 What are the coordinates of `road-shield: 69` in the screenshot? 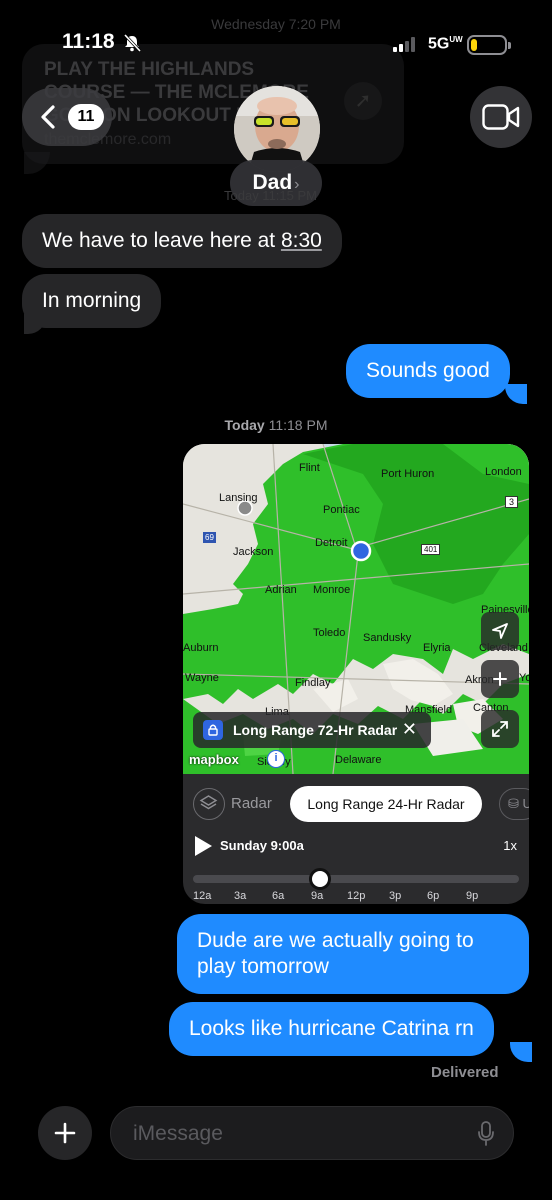 It's located at (209, 537).